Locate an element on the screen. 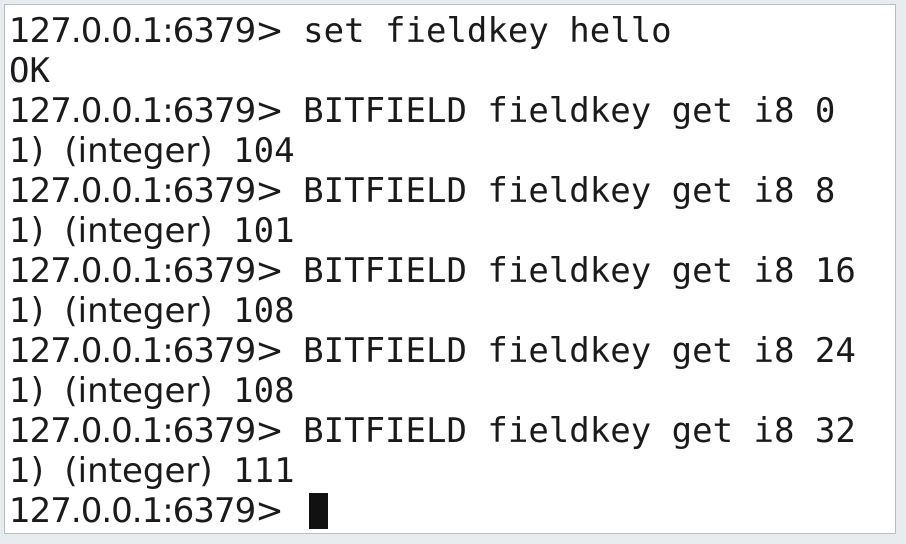 This screenshot has width=906, height=544. result-value: 111 is located at coordinates (264, 471).